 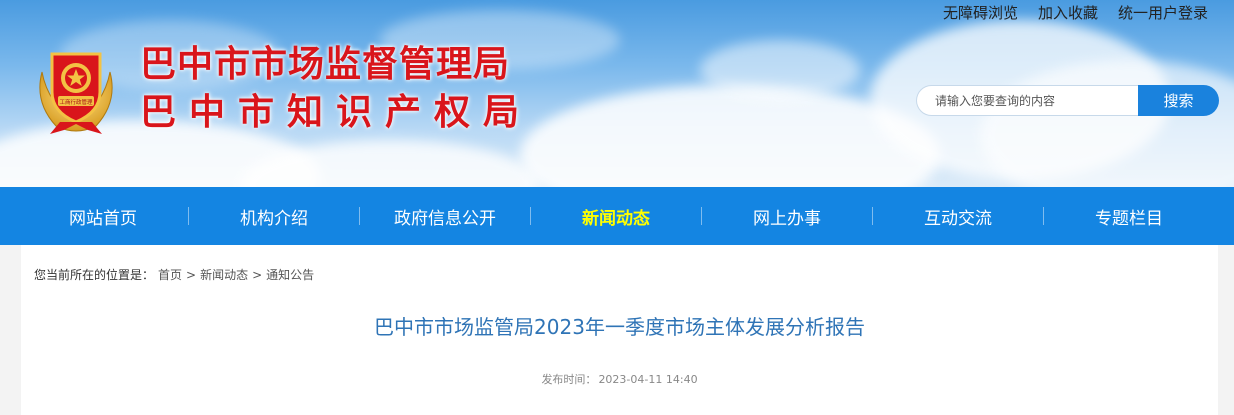 What do you see at coordinates (1163, 13) in the screenshot?
I see `user-login-link: 统一用户登录` at bounding box center [1163, 13].